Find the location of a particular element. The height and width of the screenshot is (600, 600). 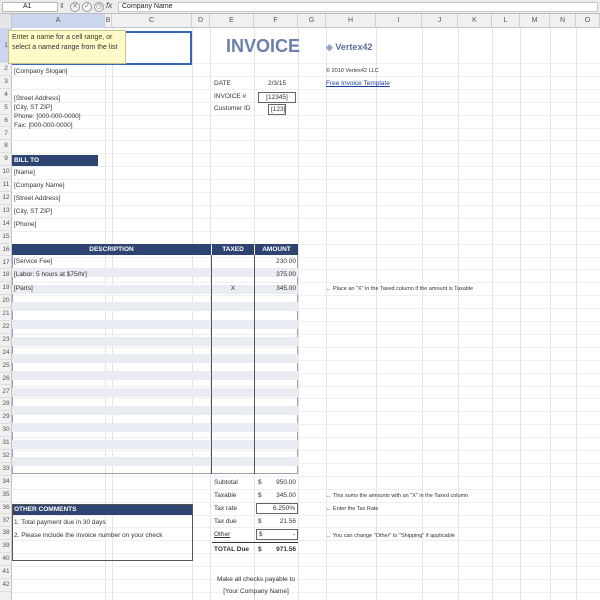

invoice-number-value: [12345] is located at coordinates (277, 97).